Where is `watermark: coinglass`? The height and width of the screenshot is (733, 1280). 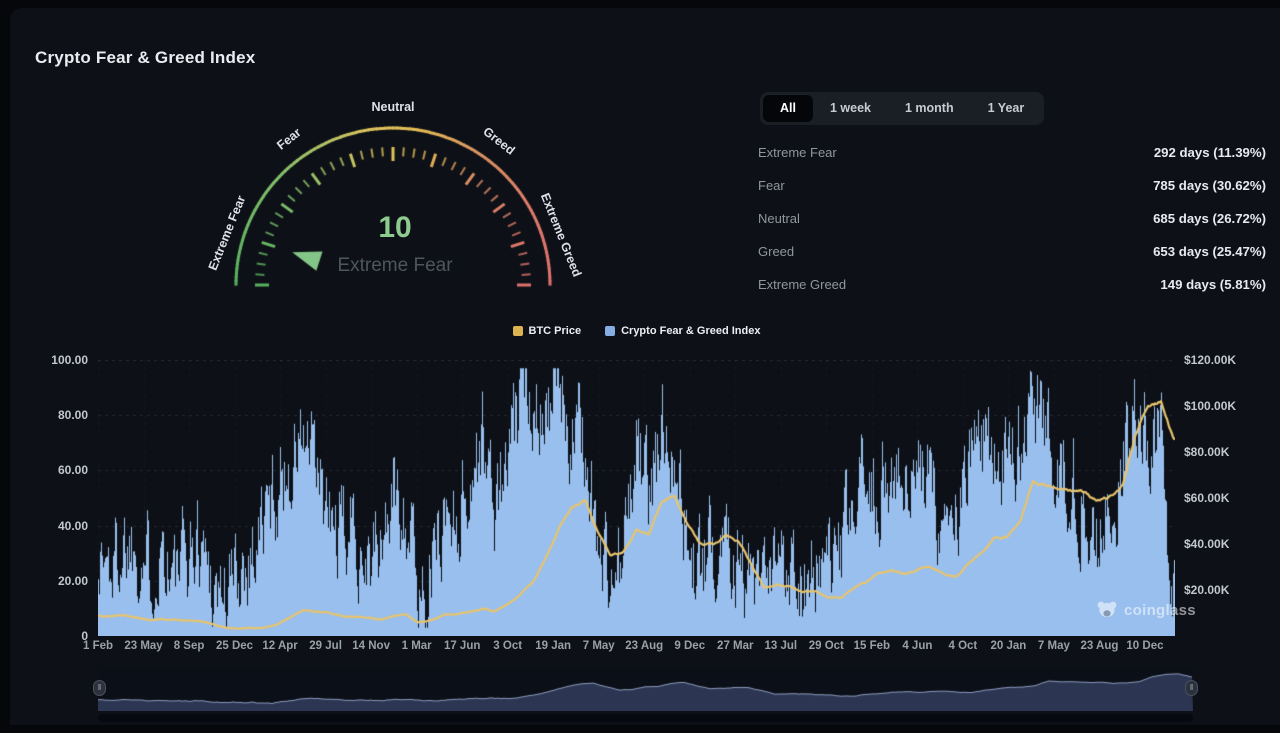 watermark: coinglass is located at coordinates (1146, 610).